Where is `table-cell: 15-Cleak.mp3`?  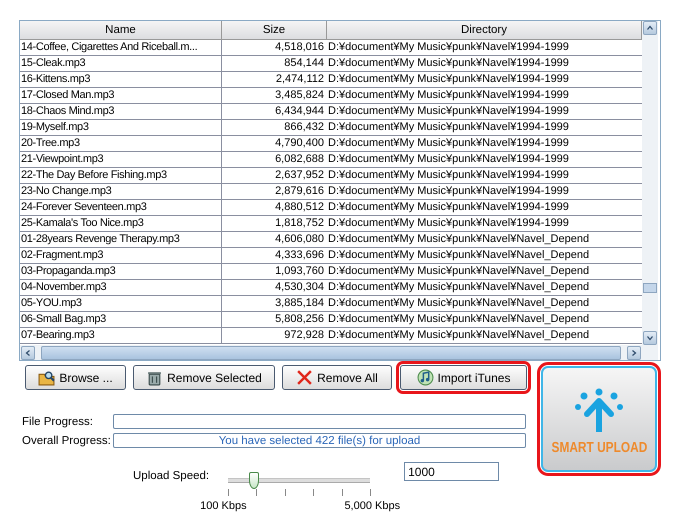
table-cell: 15-Cleak.mp3 is located at coordinates (121, 63).